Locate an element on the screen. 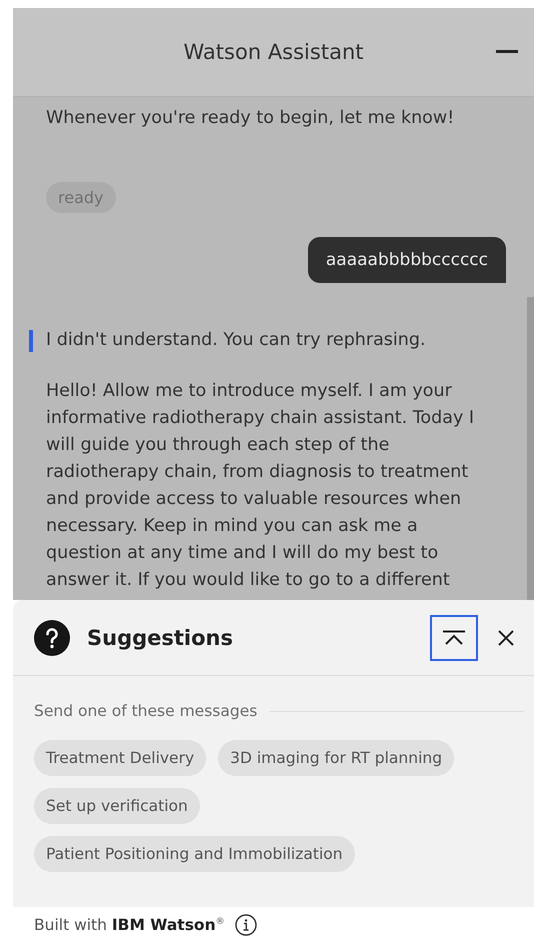  suggestion-chip: 3D imaging for RT planning is located at coordinates (336, 758).